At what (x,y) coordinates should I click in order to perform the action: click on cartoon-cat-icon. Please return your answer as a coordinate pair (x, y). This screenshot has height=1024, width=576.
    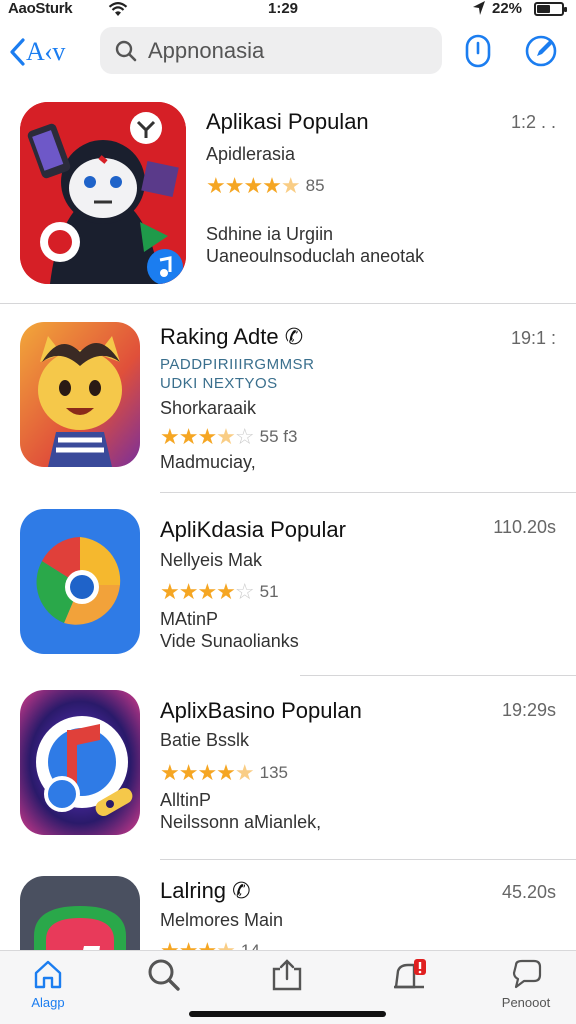
    Looking at the image, I should click on (80, 394).